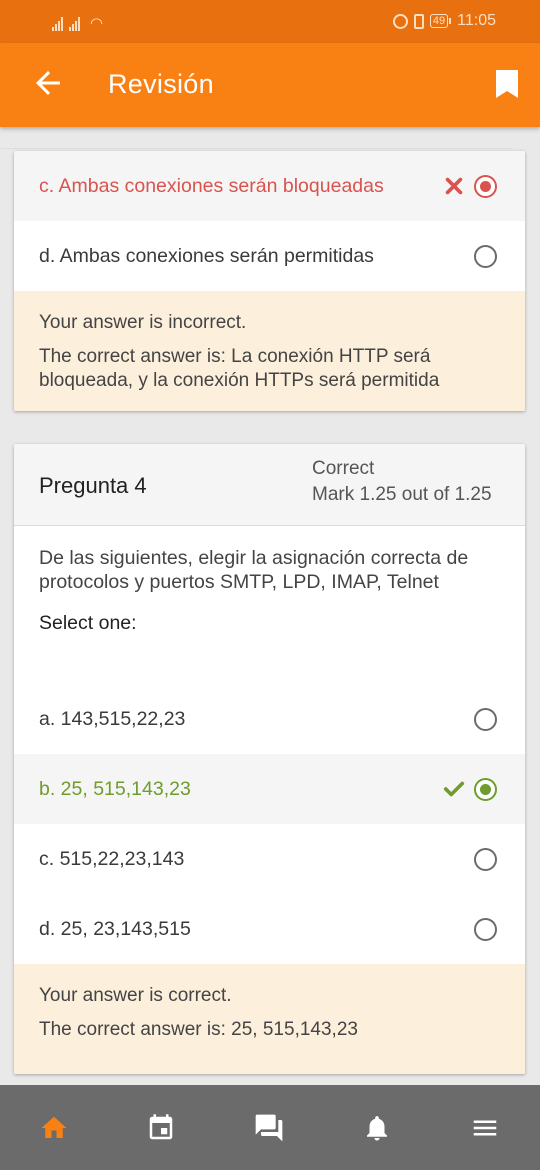  I want to click on answer-option-b: b. 25, 515,143,23, so click(269, 789).